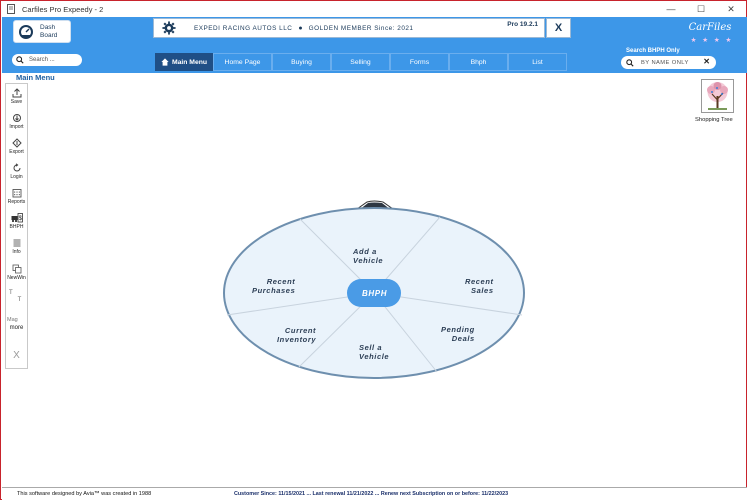 Image resolution: width=747 pixels, height=500 pixels. I want to click on list-icon, so click(16, 243).